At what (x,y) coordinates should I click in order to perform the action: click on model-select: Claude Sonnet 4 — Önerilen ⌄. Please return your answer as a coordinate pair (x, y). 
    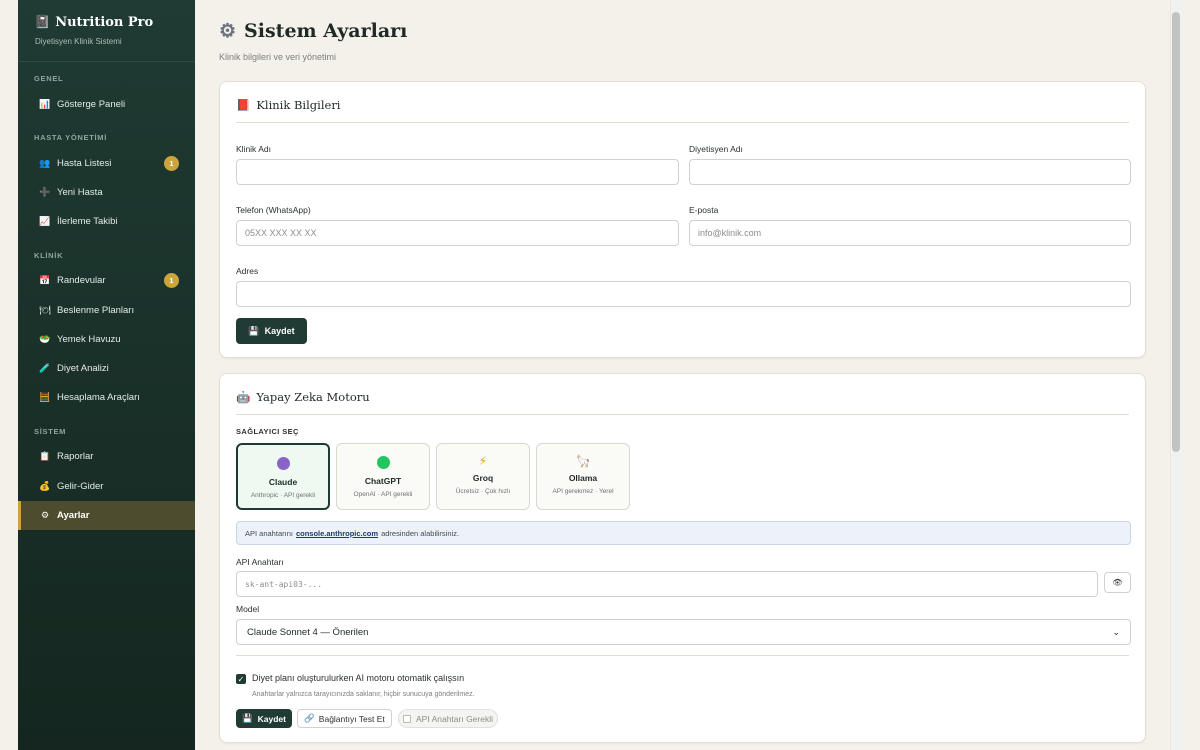
    Looking at the image, I should click on (683, 632).